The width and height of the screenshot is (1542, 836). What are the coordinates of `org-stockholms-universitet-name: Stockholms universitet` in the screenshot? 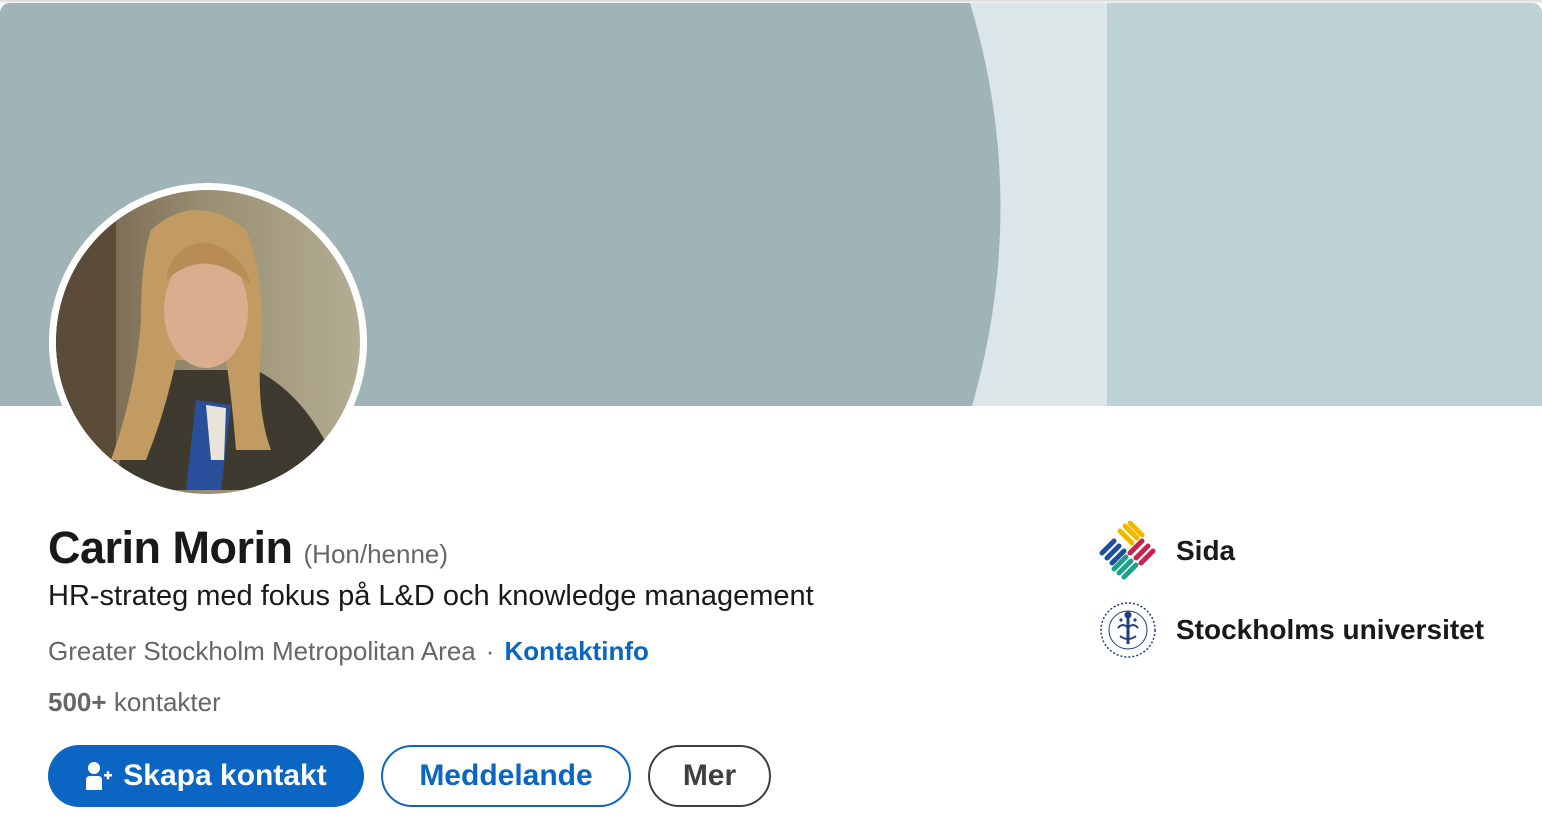 It's located at (1330, 629).